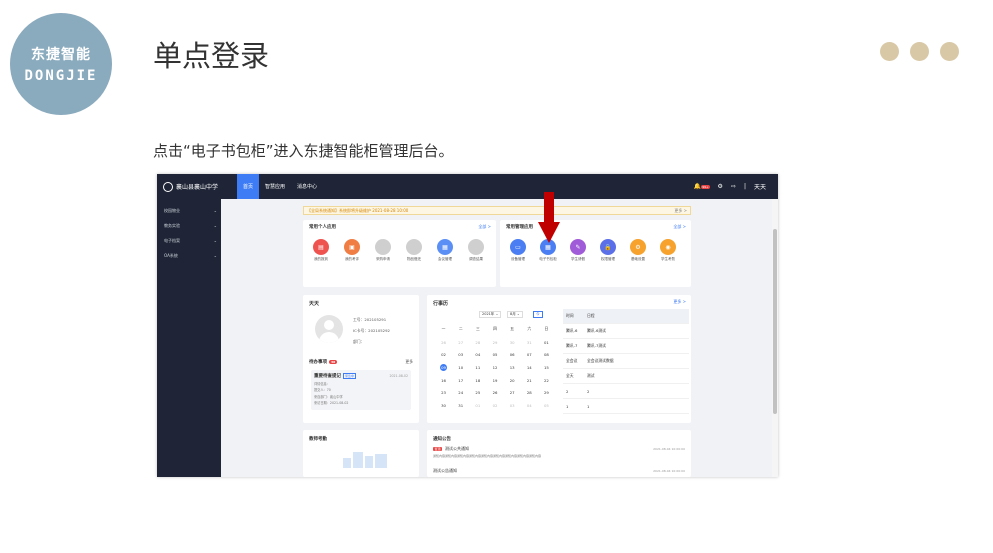 This screenshot has width=993, height=553. What do you see at coordinates (512, 354) in the screenshot?
I see `calendar-day: 06` at bounding box center [512, 354].